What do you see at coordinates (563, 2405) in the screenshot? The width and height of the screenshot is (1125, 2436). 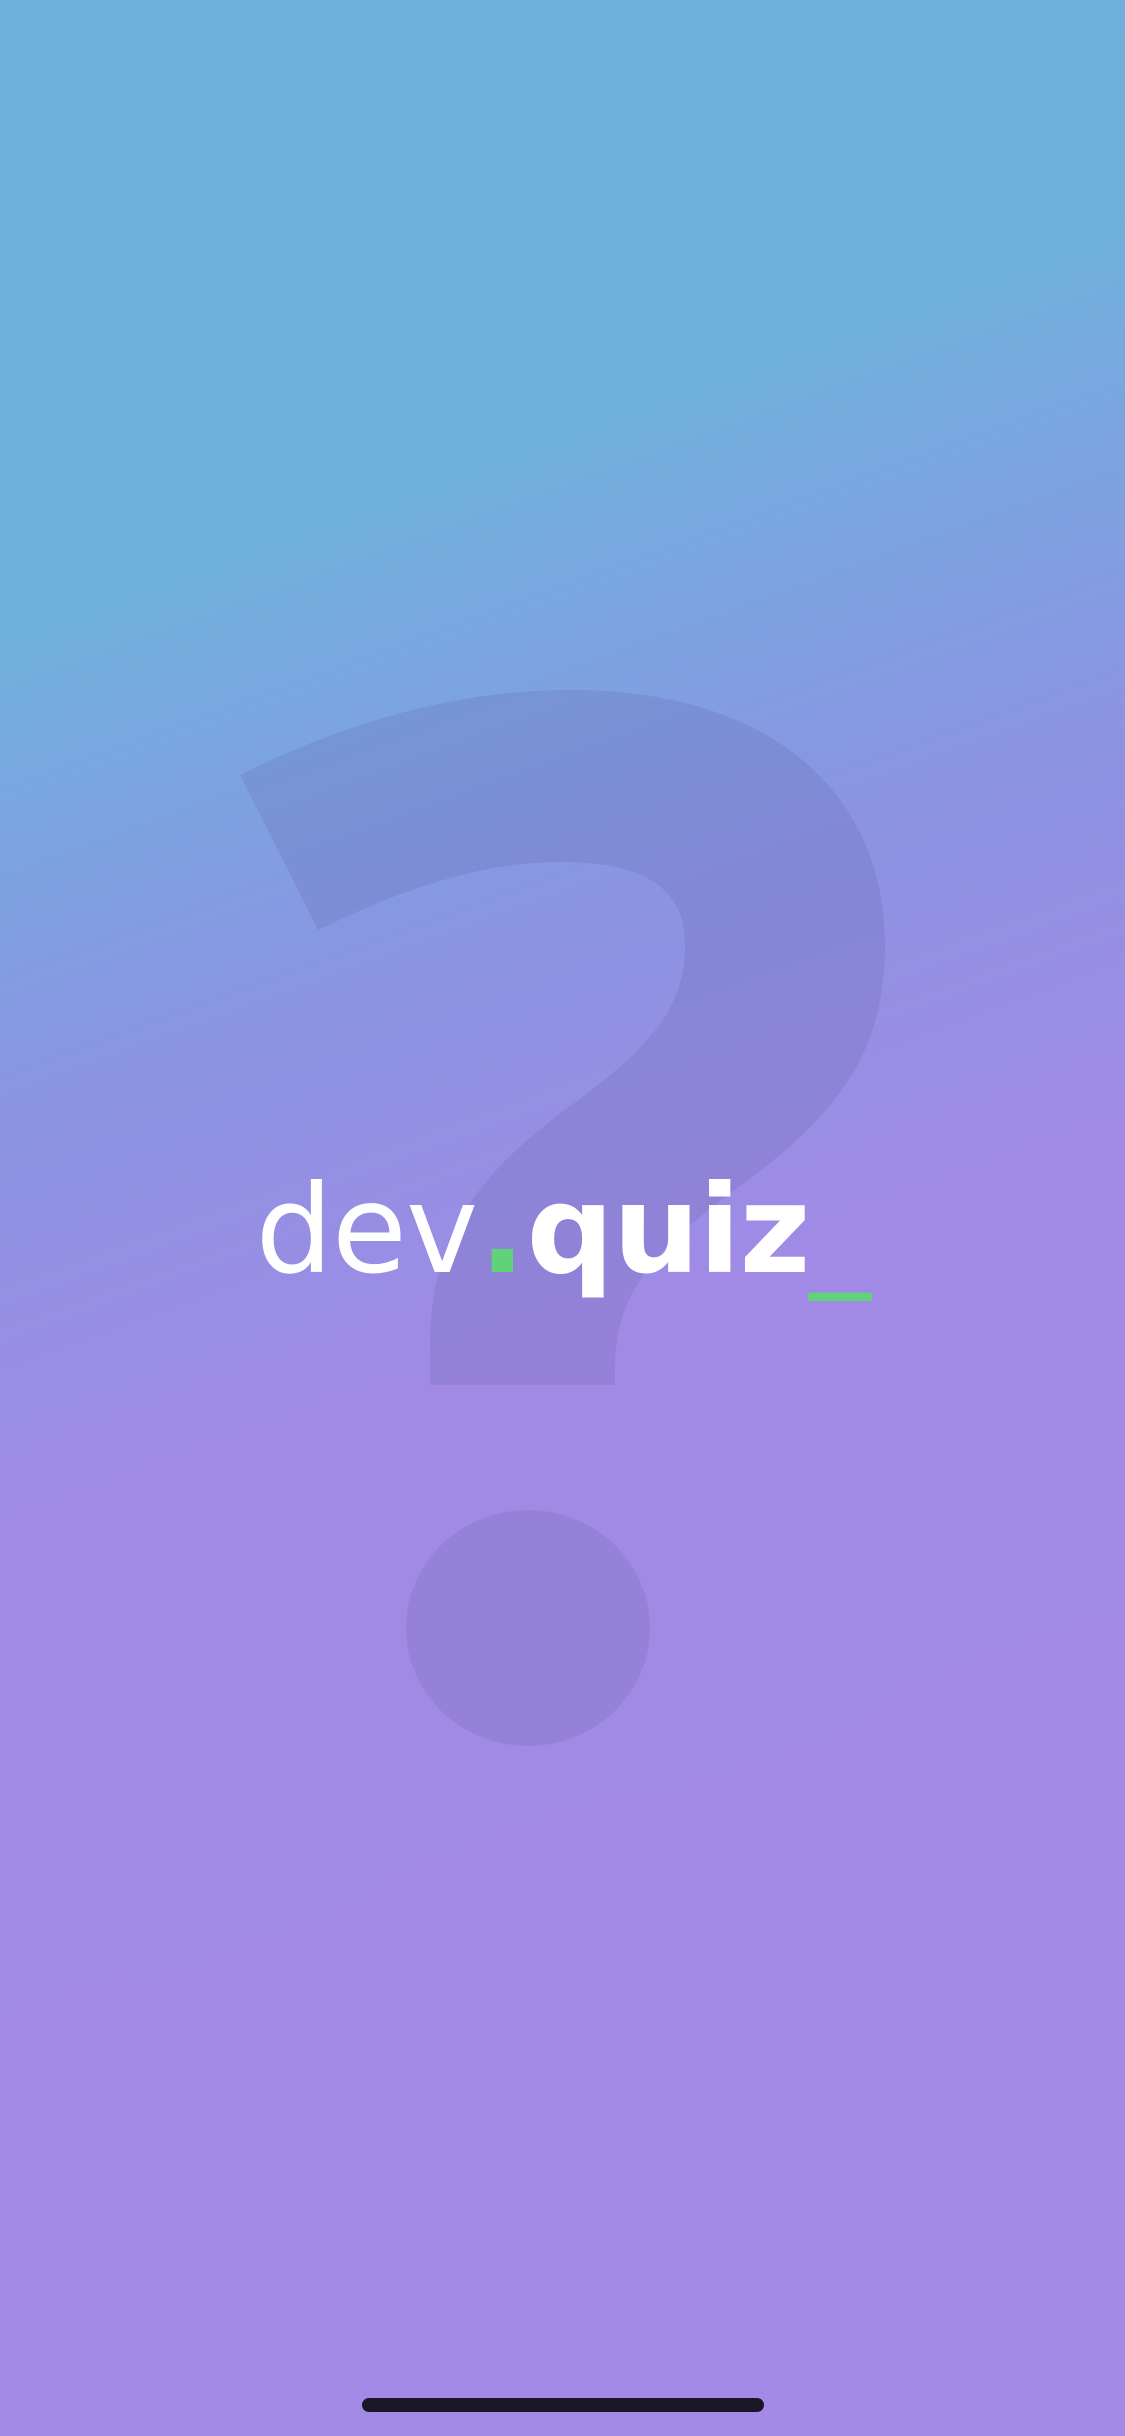 I see `home-indicator` at bounding box center [563, 2405].